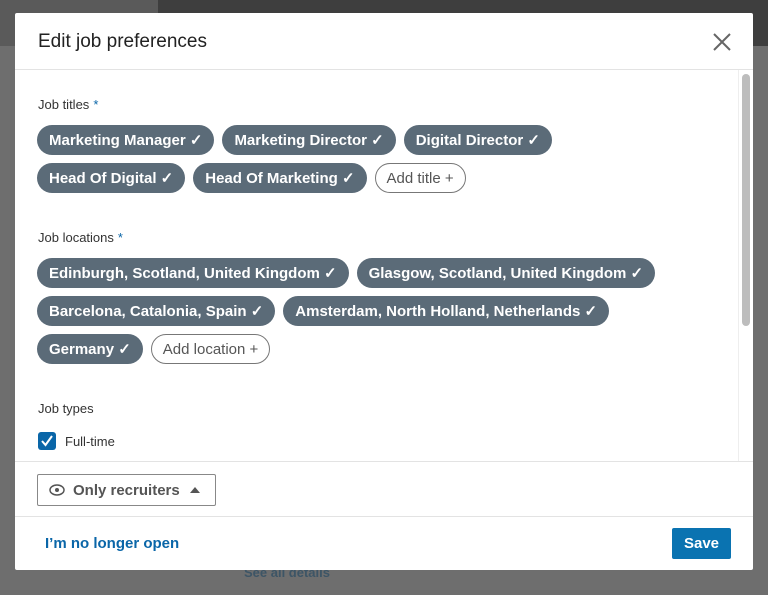  I want to click on job-title-chip: Digital Director ✓, so click(477, 140).